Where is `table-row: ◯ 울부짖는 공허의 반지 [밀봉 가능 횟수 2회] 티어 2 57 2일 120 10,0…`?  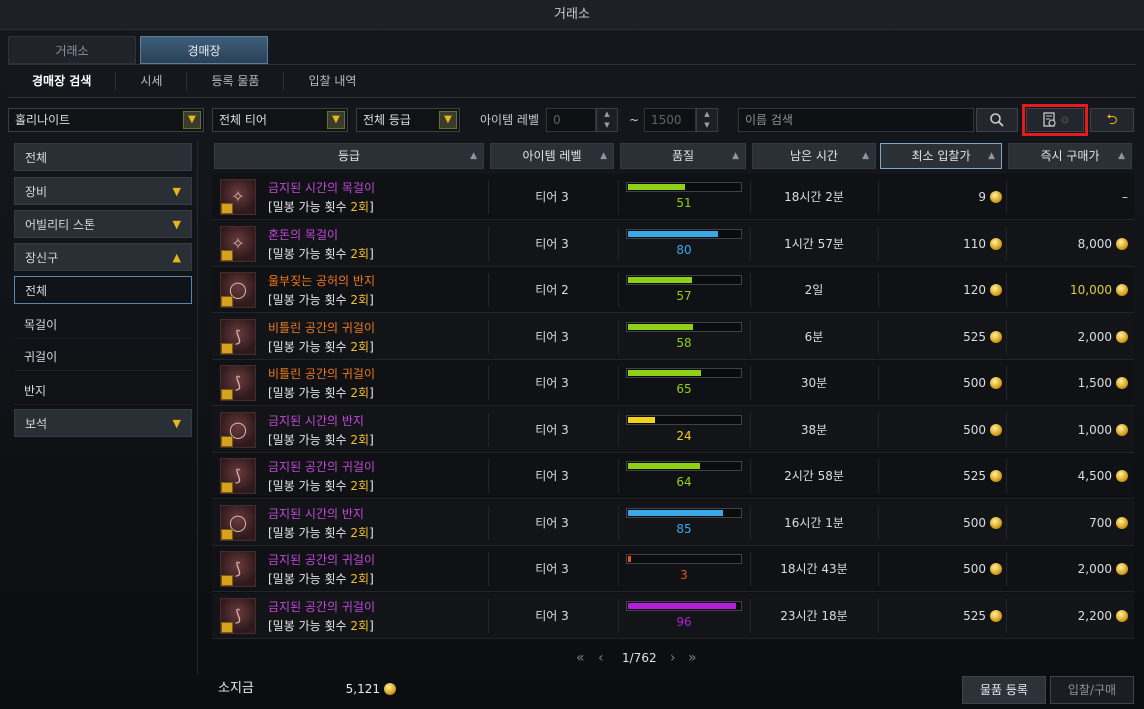
table-row: ◯ 울부짖는 공허의 반지 [밀봉 가능 횟수 2회] 티어 2 57 2일 120 10,0… is located at coordinates (673, 290).